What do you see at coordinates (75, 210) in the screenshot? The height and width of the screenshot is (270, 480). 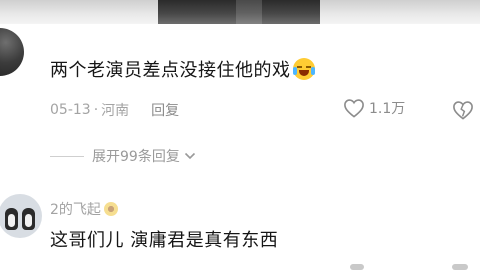 I see `username-text: 2的飞起` at bounding box center [75, 210].